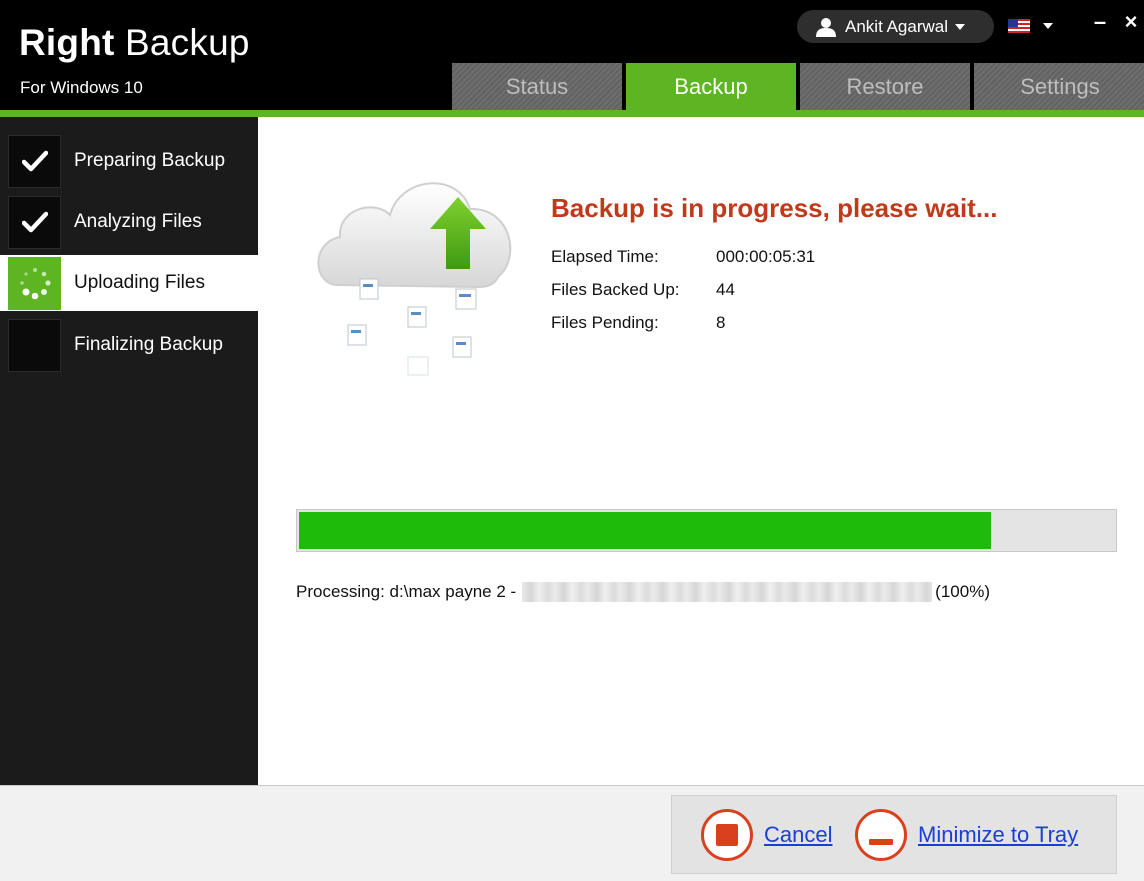 The image size is (1144, 881). I want to click on cancel-link: Cancel, so click(798, 835).